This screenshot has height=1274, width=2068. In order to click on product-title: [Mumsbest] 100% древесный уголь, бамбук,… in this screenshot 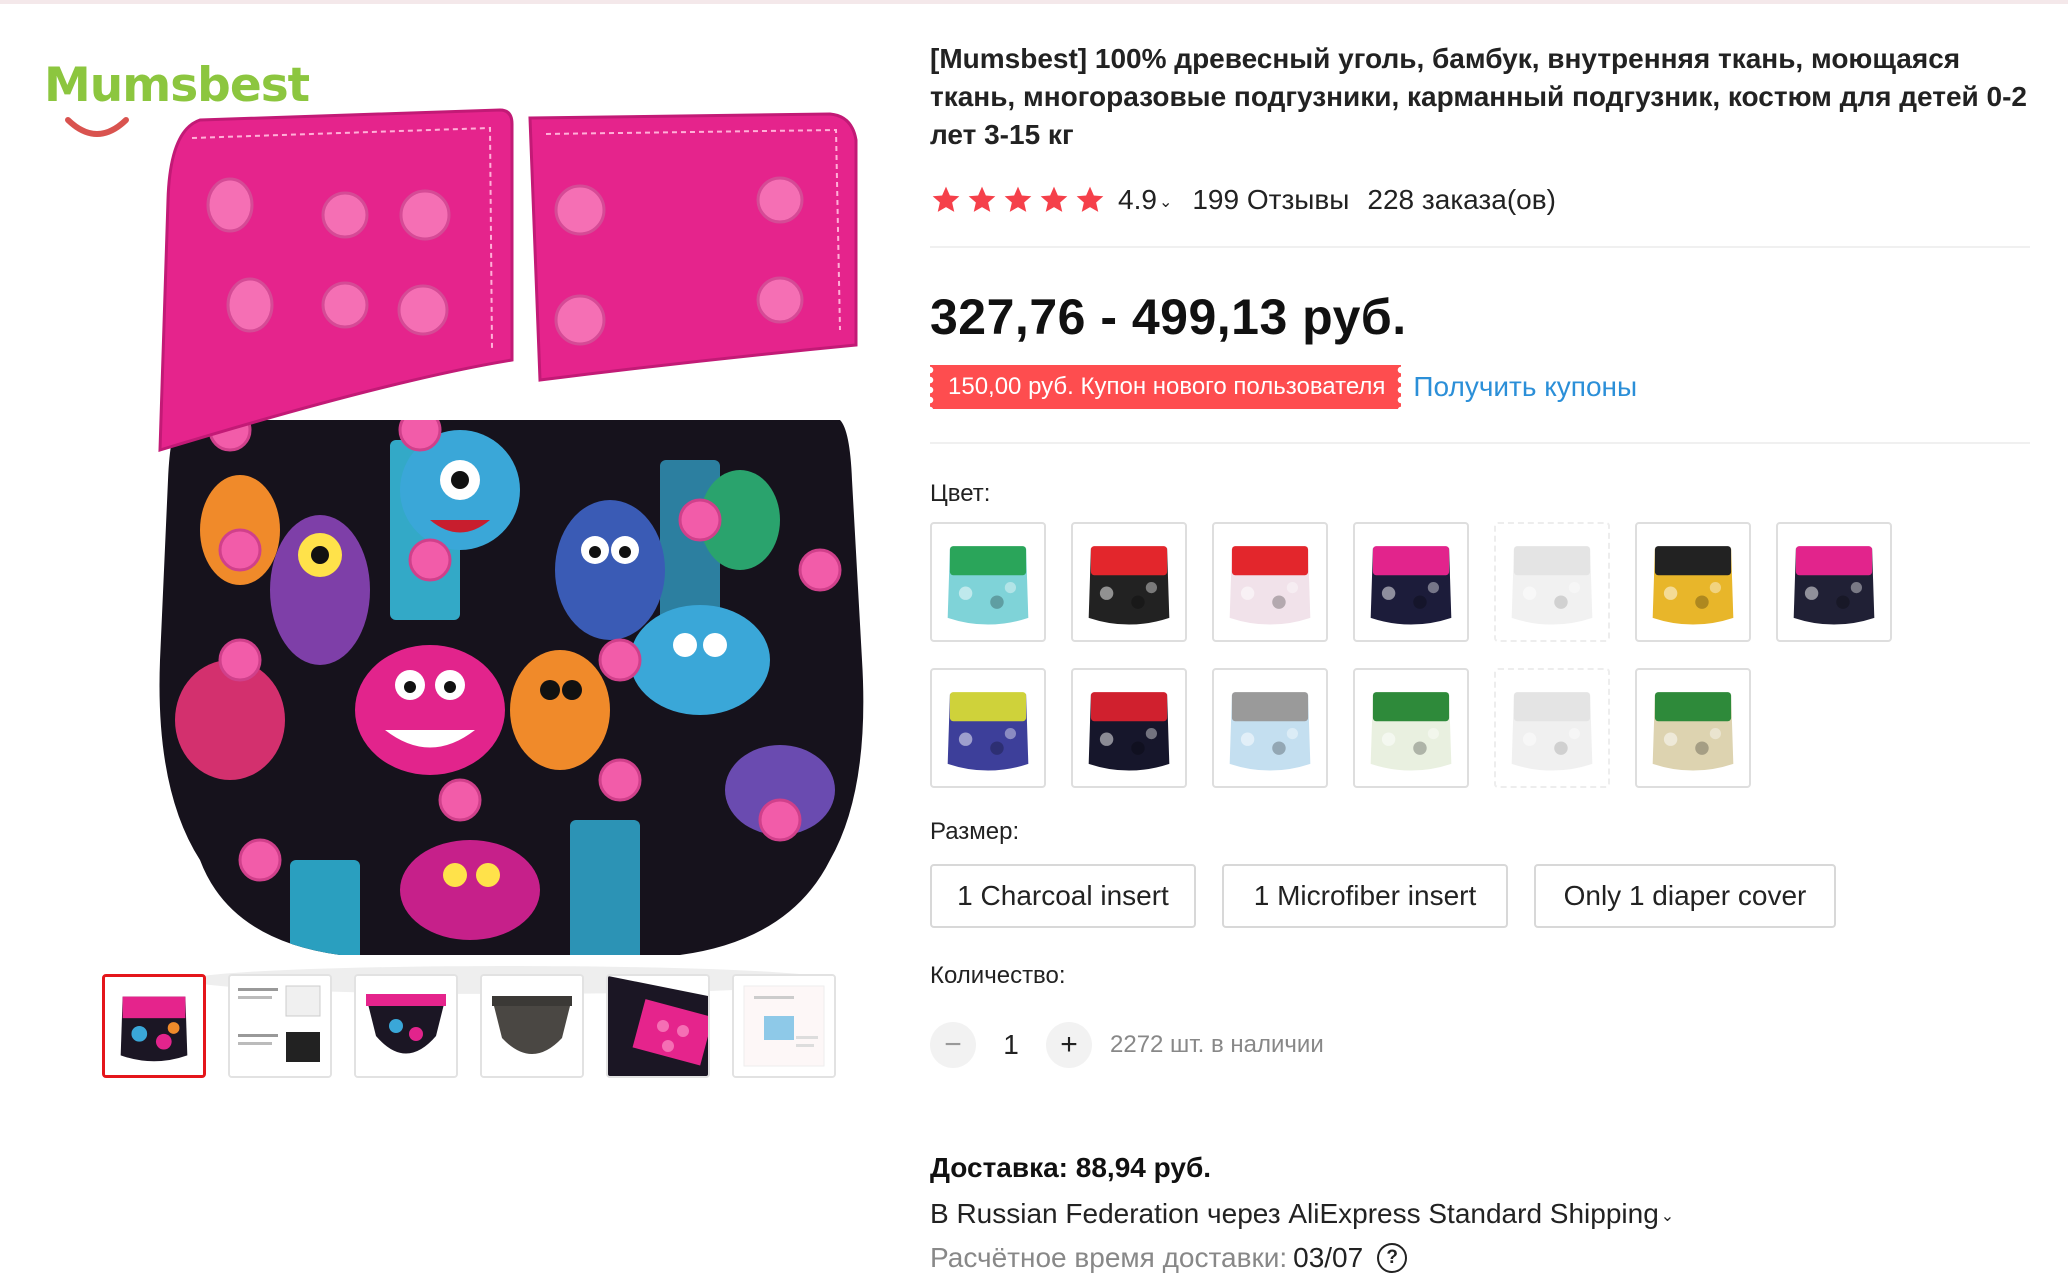, I will do `click(1479, 96)`.